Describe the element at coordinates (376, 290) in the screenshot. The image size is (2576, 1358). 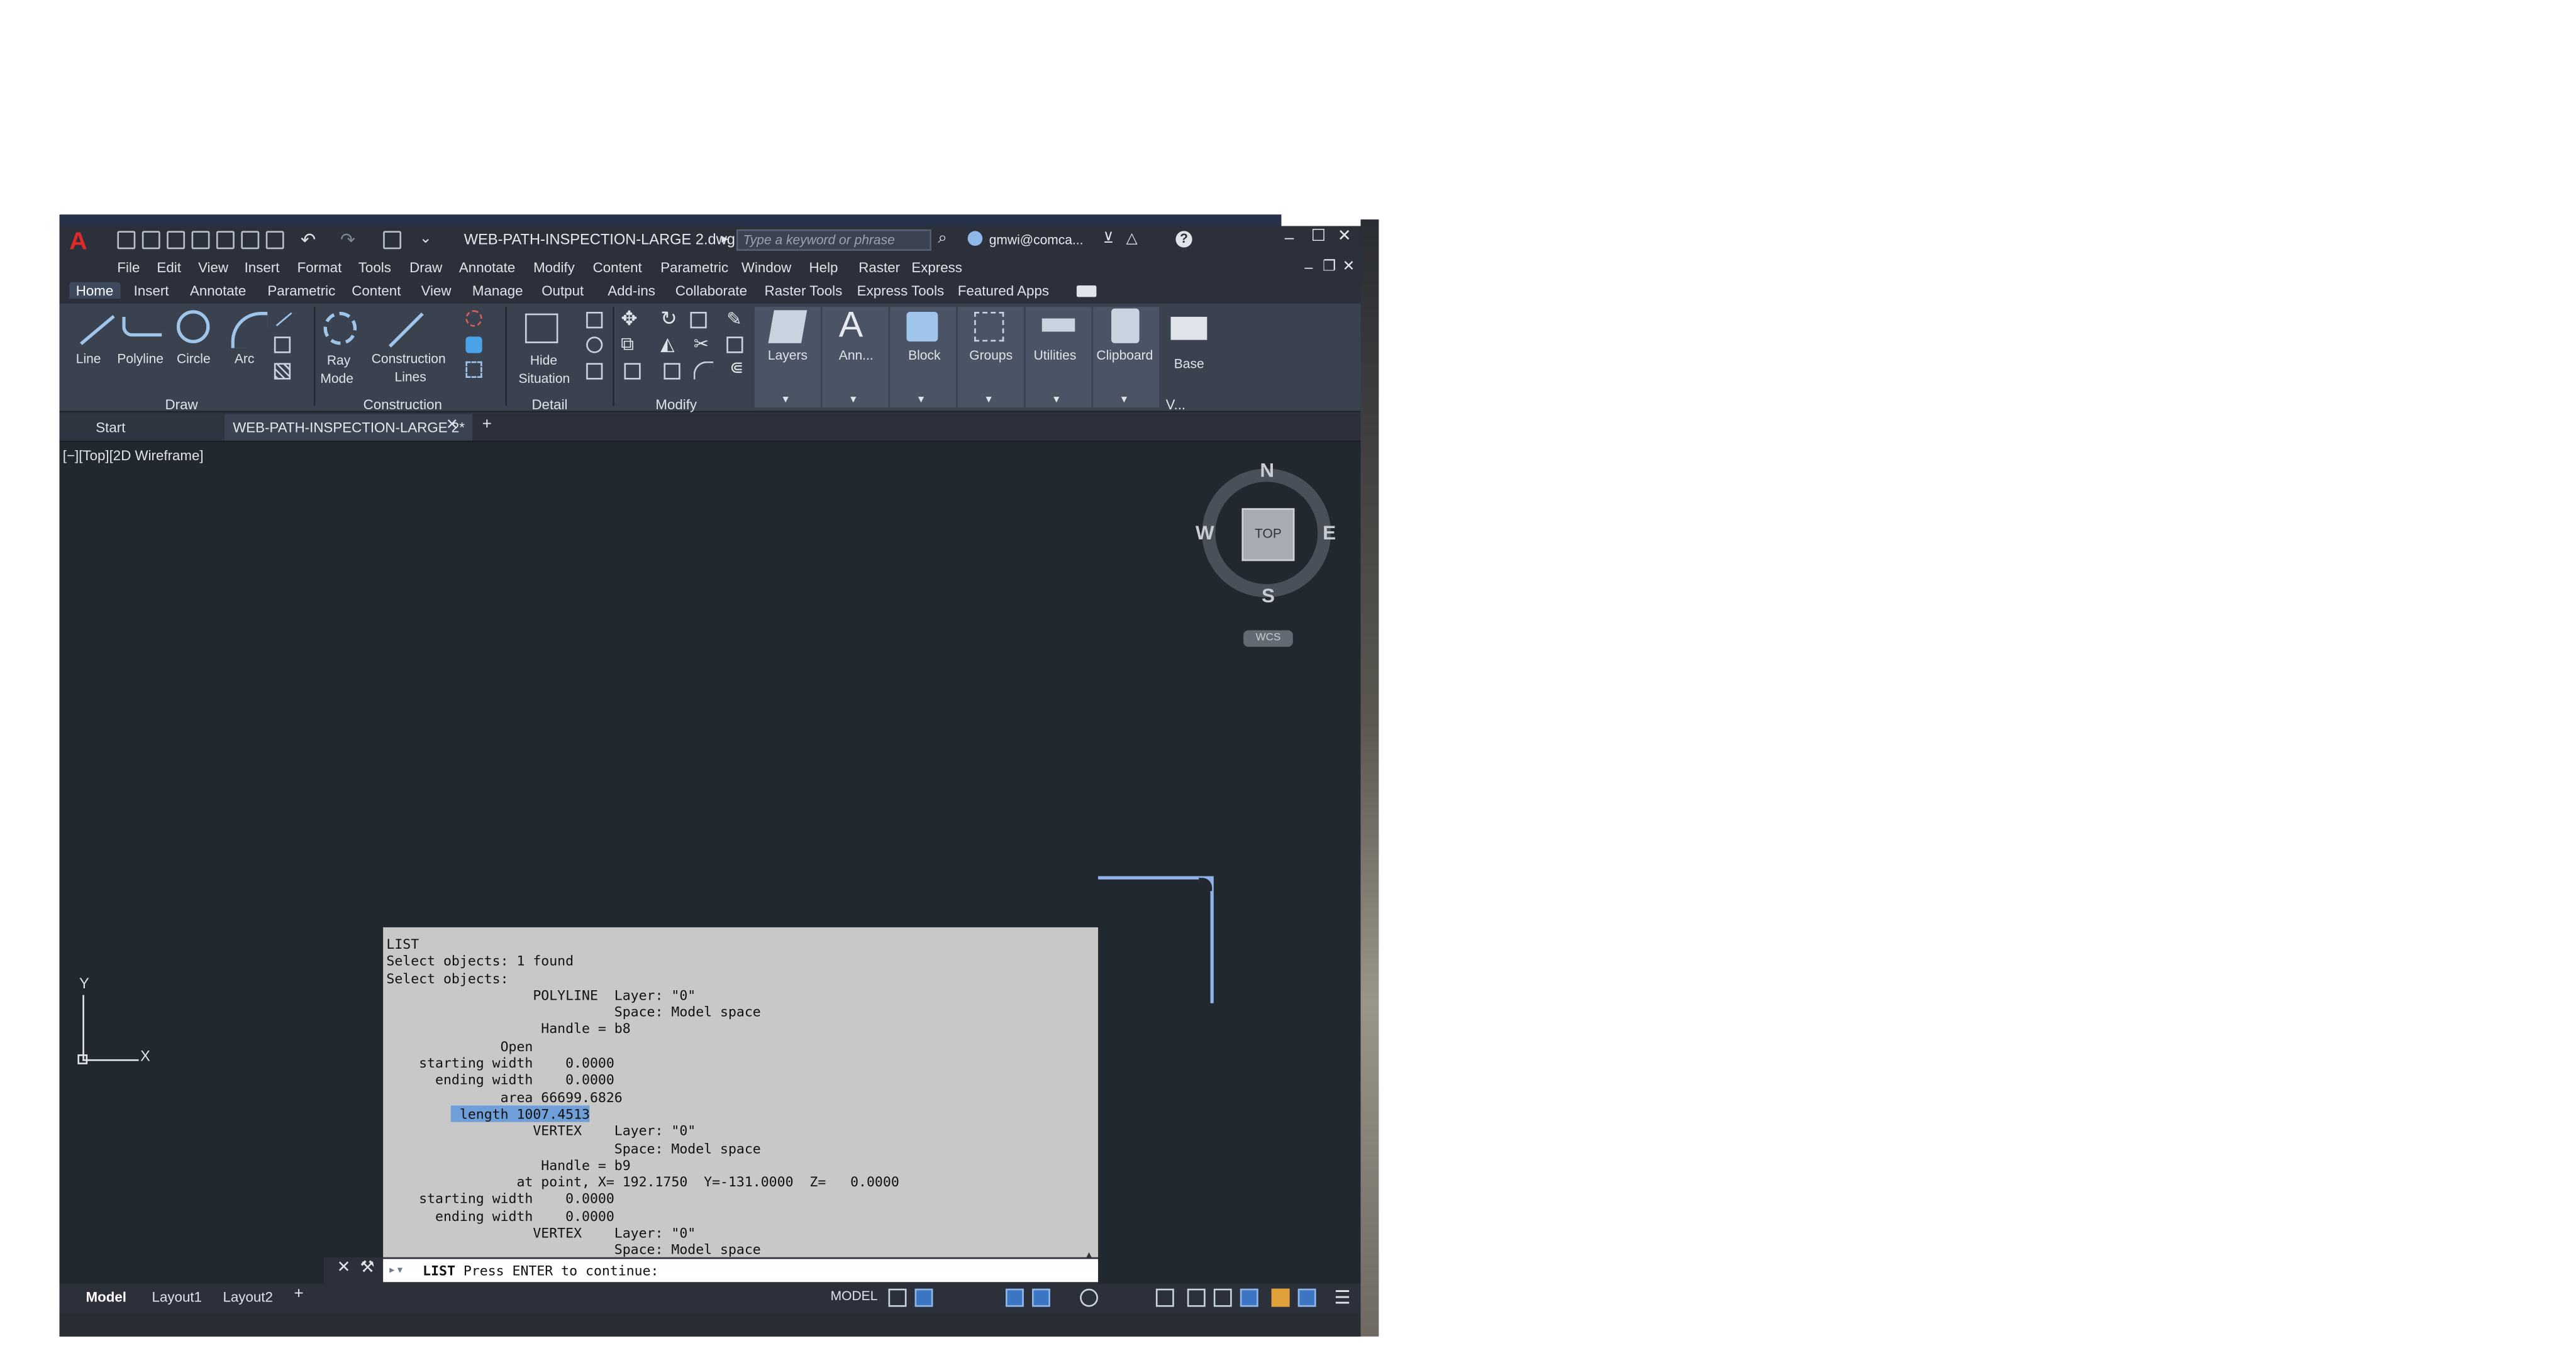
I see `tab-content: Content` at that location.